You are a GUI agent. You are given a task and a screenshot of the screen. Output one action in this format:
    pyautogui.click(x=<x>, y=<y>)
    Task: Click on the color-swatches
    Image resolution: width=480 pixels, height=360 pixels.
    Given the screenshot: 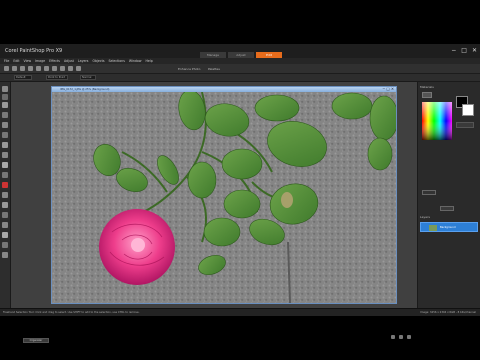 What is the action you would take?
    pyautogui.click(x=437, y=121)
    